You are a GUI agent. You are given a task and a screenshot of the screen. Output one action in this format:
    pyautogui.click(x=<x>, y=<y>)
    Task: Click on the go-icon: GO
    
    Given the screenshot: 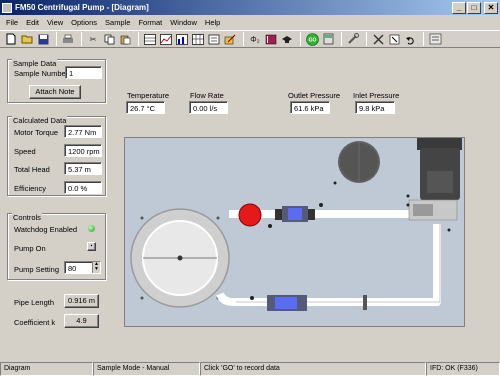 What is the action you would take?
    pyautogui.click(x=312, y=39)
    